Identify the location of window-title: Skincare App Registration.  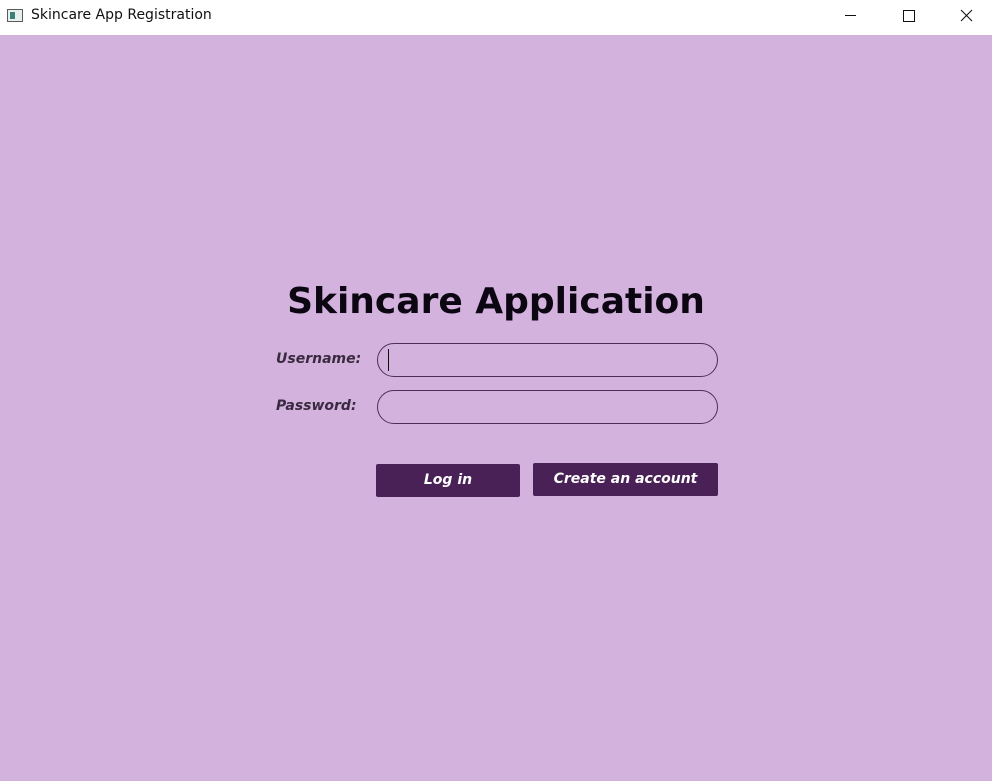
(121, 15).